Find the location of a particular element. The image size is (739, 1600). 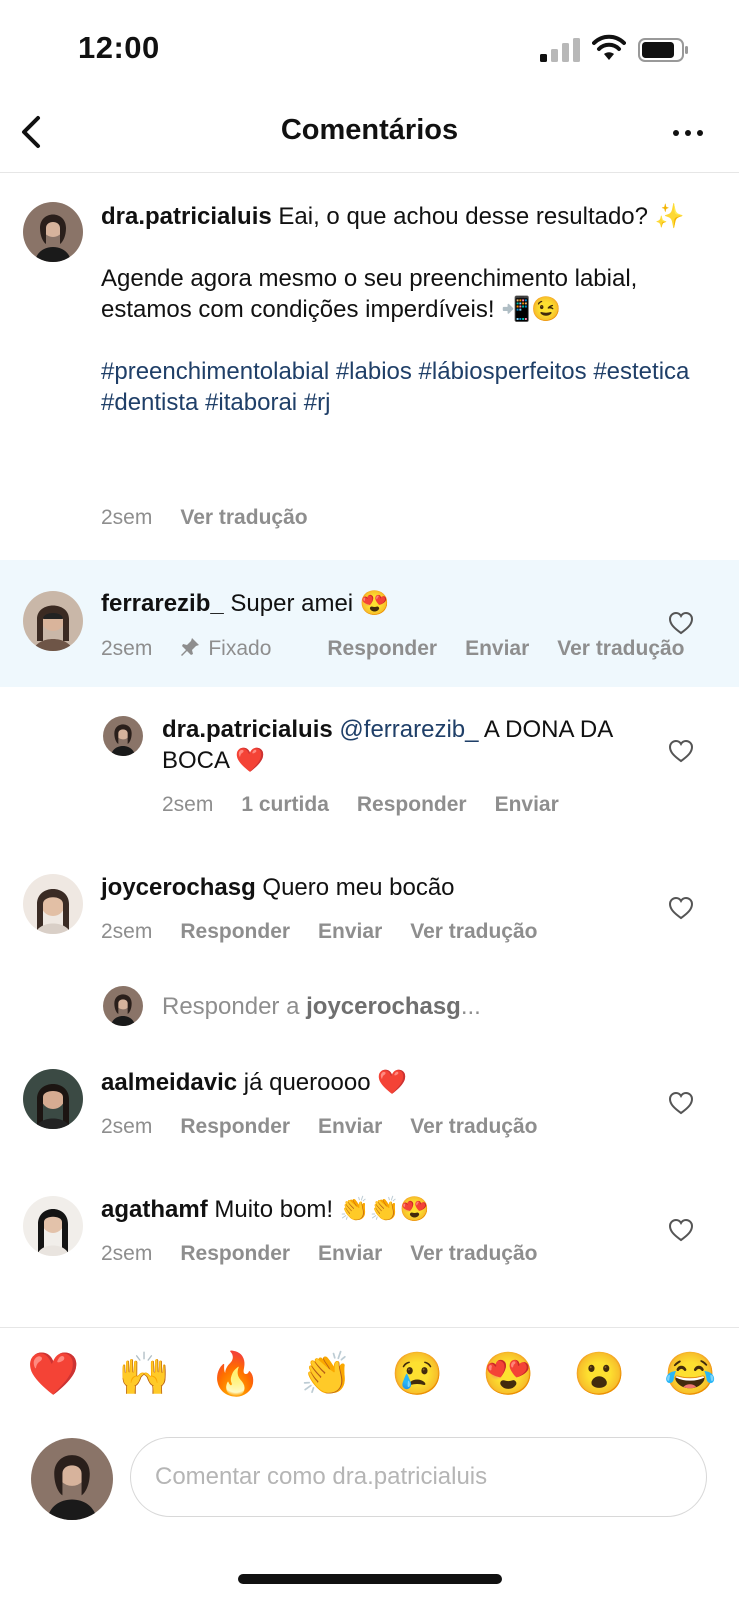

caption-meta: 2sem Ver tradução is located at coordinates (218, 518).